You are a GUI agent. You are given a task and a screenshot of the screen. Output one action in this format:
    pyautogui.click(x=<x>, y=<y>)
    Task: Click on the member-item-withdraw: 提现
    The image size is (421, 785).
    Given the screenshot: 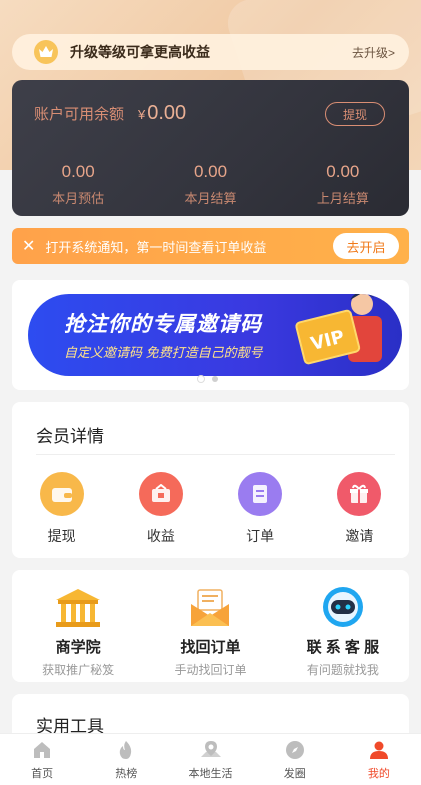 What is the action you would take?
    pyautogui.click(x=61, y=509)
    